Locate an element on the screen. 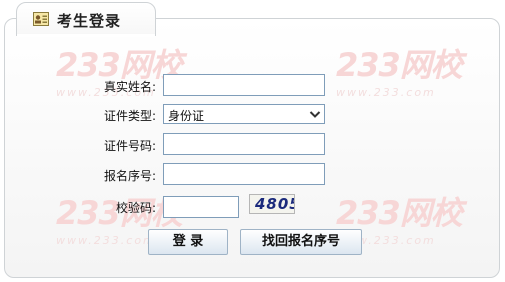  name-label: 真实姓名: is located at coordinates (129, 87).